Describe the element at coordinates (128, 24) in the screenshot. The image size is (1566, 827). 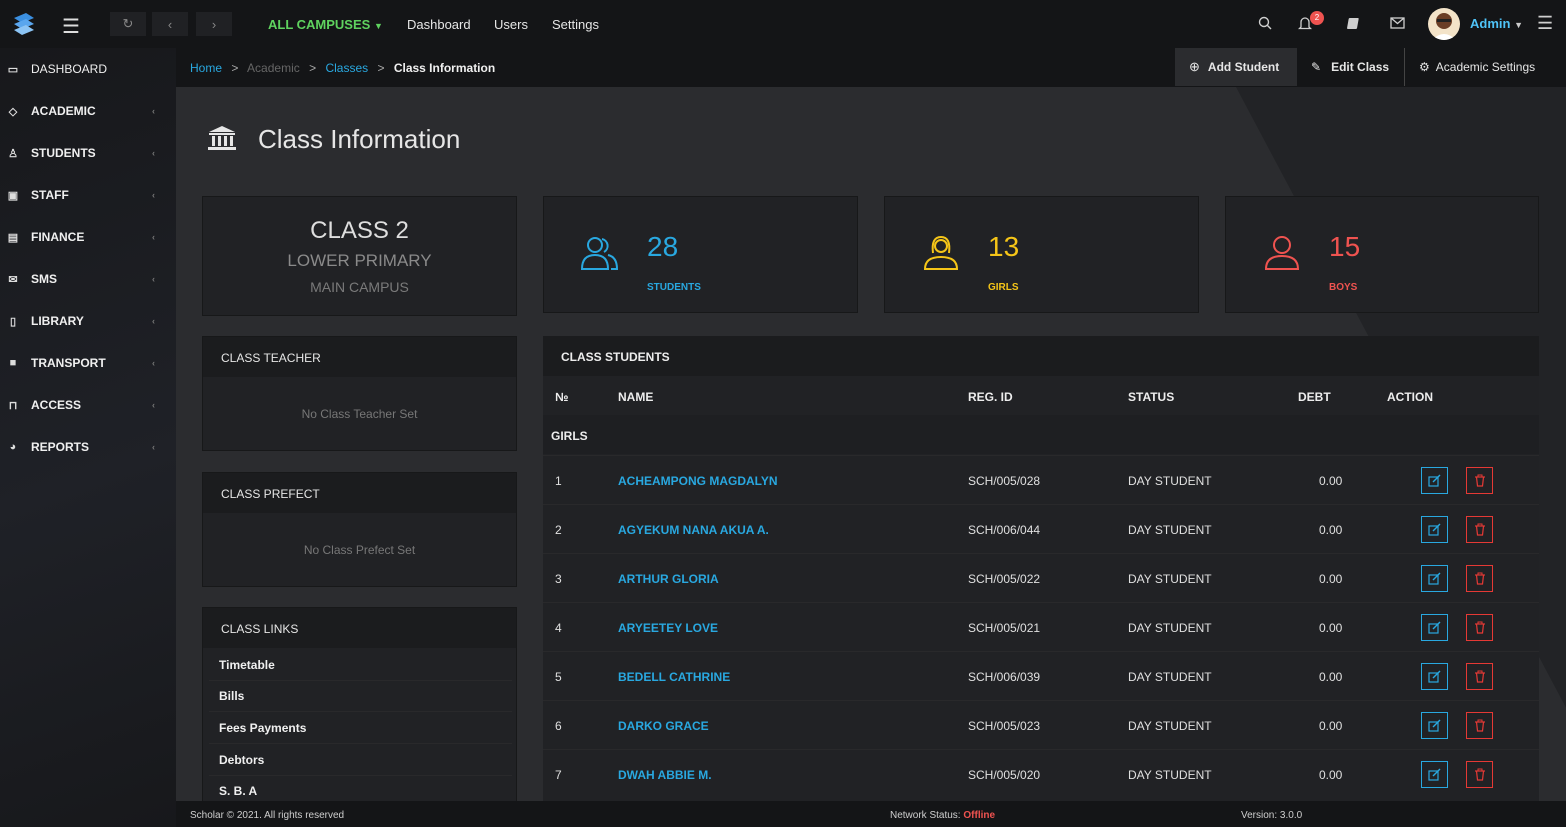
I see `refresh-icon: ↻` at that location.